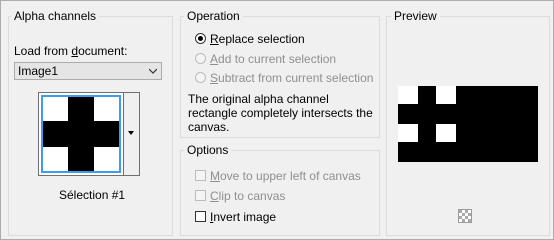 The width and height of the screenshot is (554, 240). What do you see at coordinates (415, 16) in the screenshot?
I see `preview-title: Preview` at bounding box center [415, 16].